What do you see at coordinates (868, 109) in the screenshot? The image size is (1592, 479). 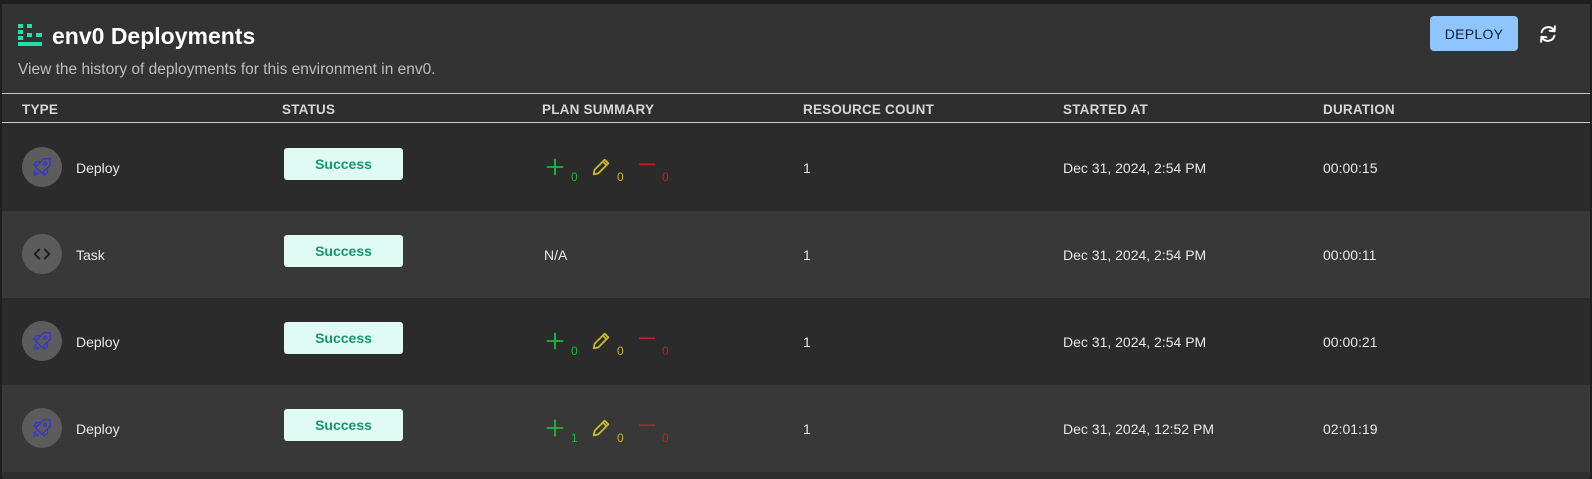 I see `column-header-resource-count: RESOURCE COUNT` at bounding box center [868, 109].